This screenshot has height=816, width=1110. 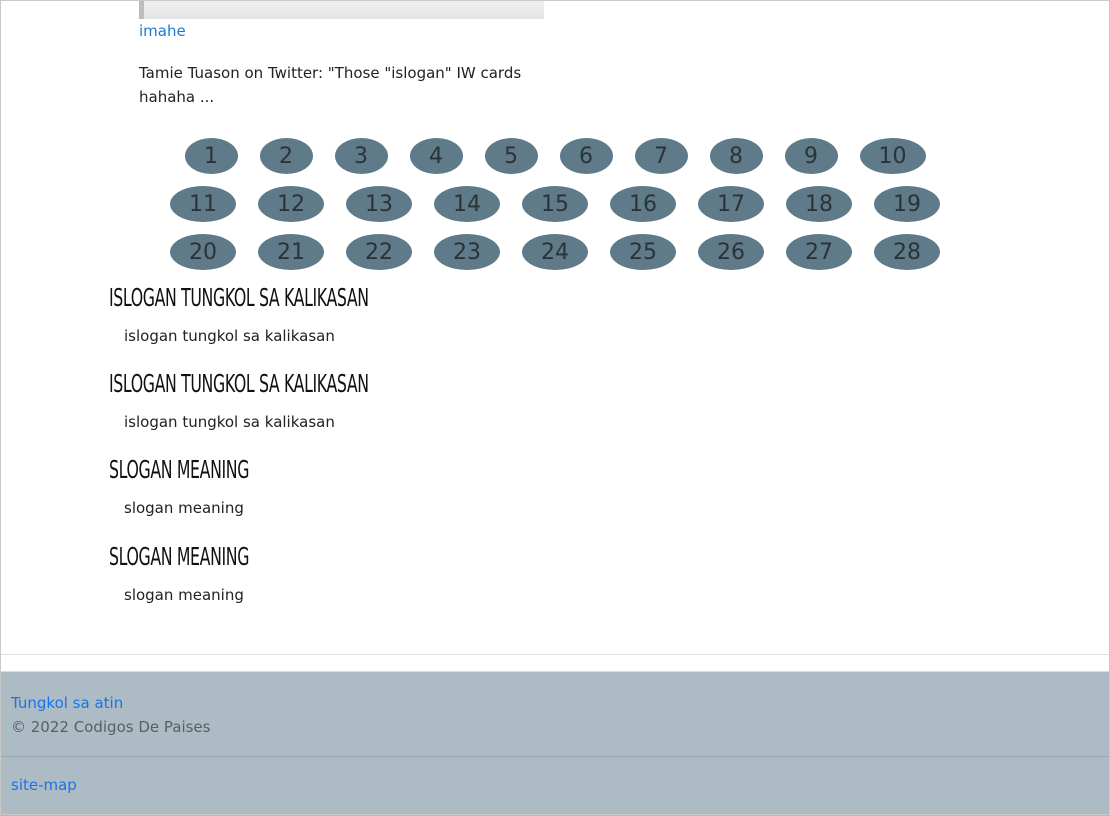 What do you see at coordinates (379, 252) in the screenshot?
I see `page-button-22: 22` at bounding box center [379, 252].